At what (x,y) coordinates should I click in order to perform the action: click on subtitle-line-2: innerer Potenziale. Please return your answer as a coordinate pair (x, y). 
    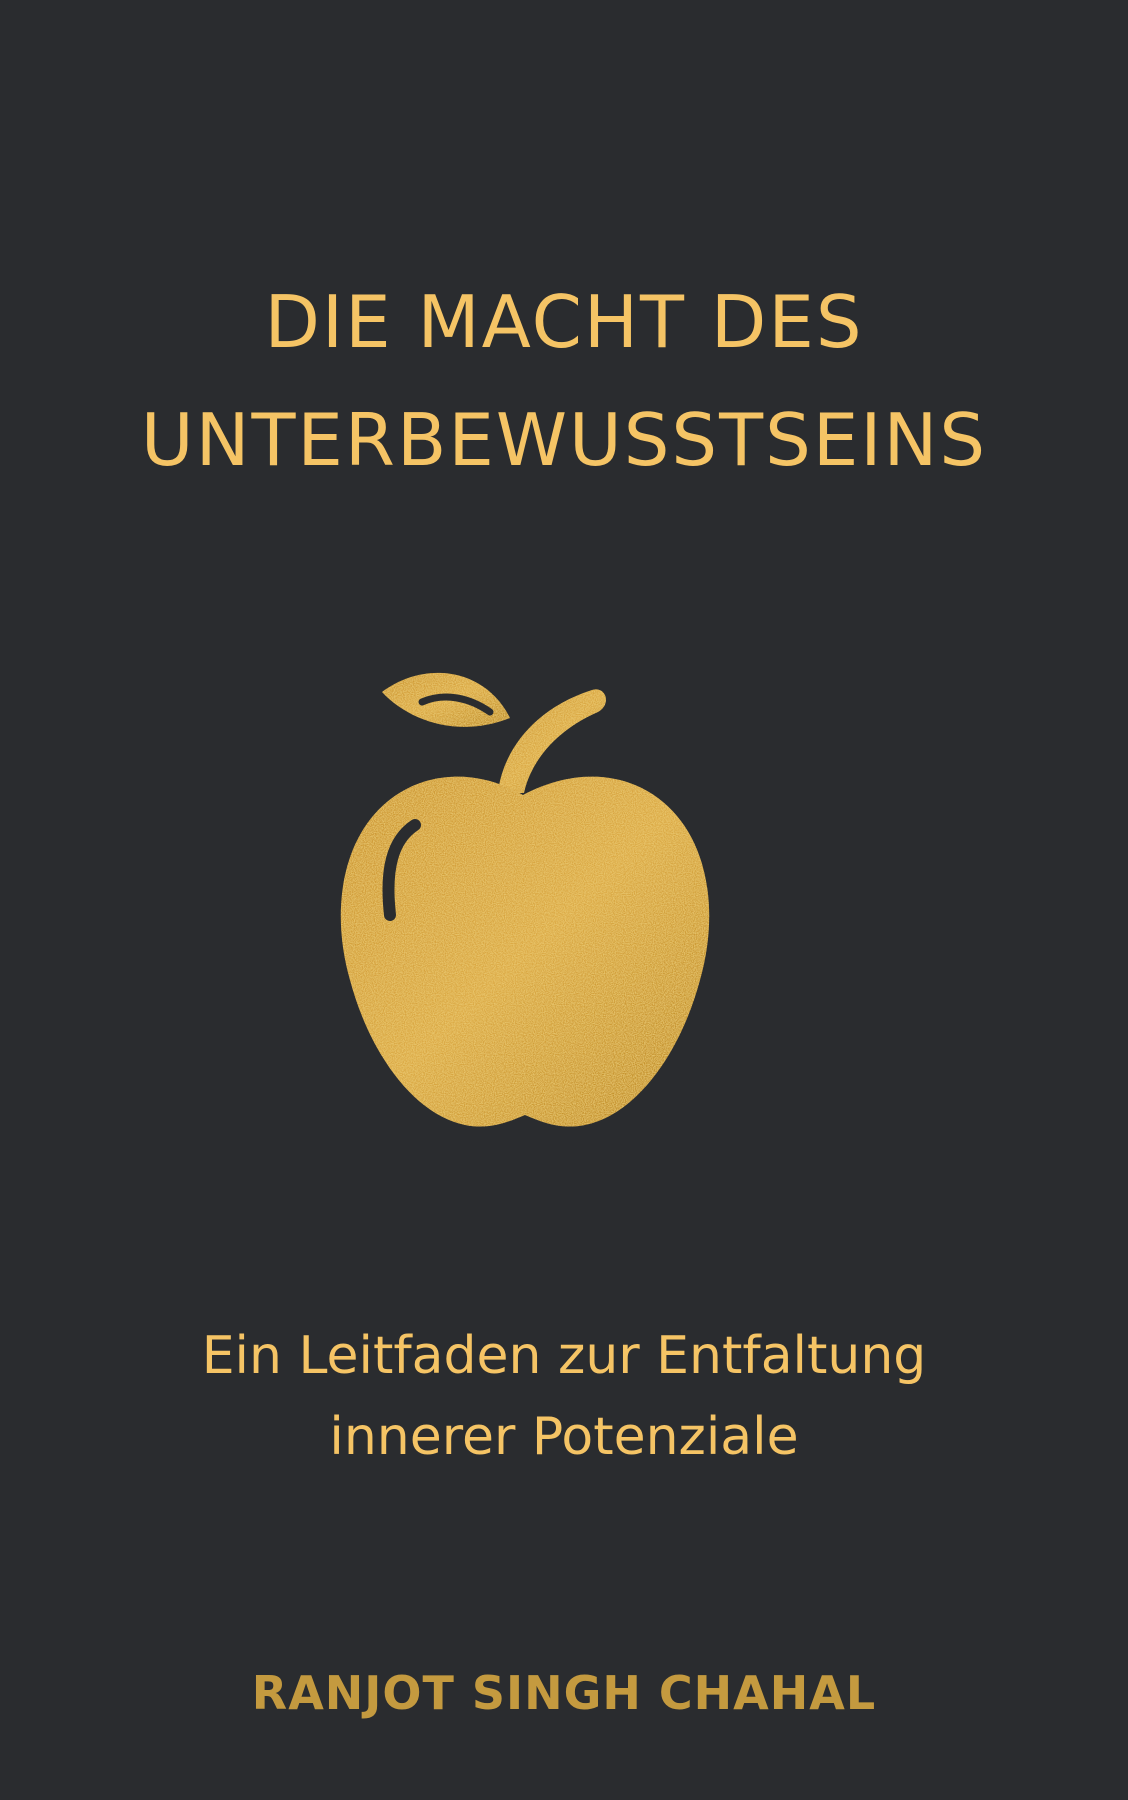
    Looking at the image, I should click on (564, 1437).